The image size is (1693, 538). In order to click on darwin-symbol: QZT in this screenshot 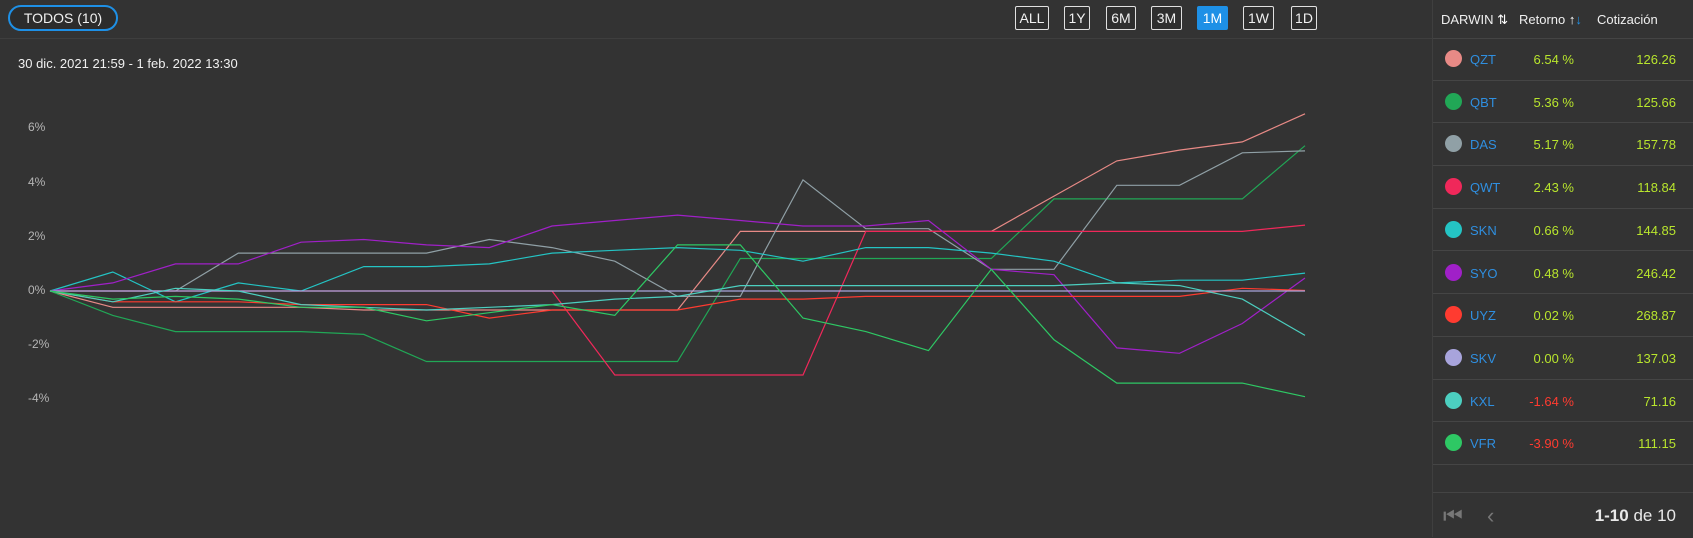, I will do `click(1483, 59)`.